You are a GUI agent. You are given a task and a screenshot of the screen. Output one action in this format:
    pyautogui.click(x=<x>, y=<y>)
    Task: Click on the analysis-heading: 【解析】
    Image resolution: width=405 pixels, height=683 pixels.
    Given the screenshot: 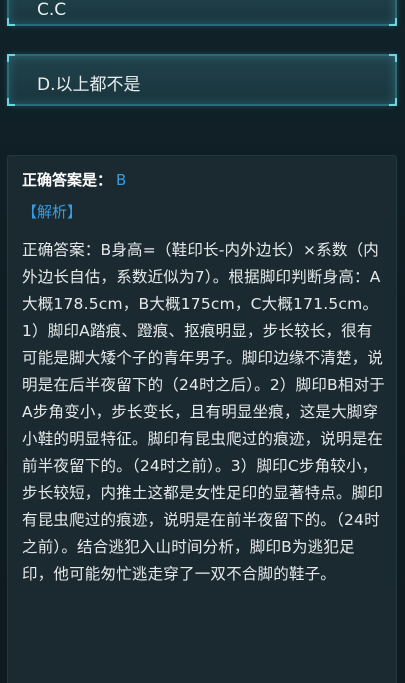 What is the action you would take?
    pyautogui.click(x=52, y=212)
    